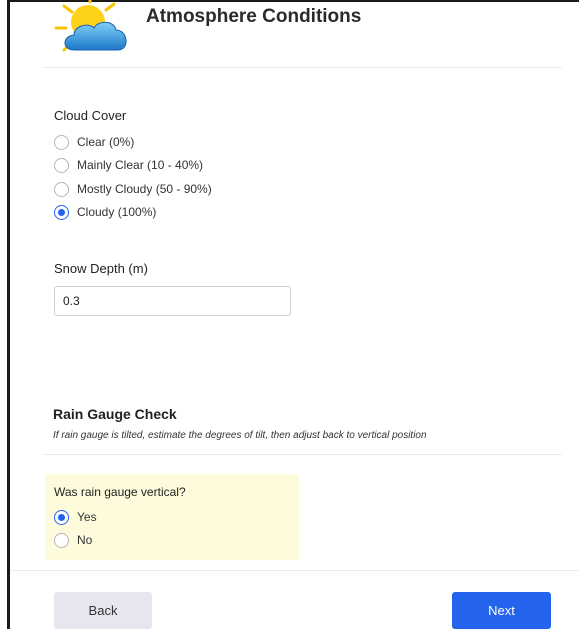 This screenshot has width=579, height=629. I want to click on cloud-cover-option-clear: Clear (0%), so click(94, 142).